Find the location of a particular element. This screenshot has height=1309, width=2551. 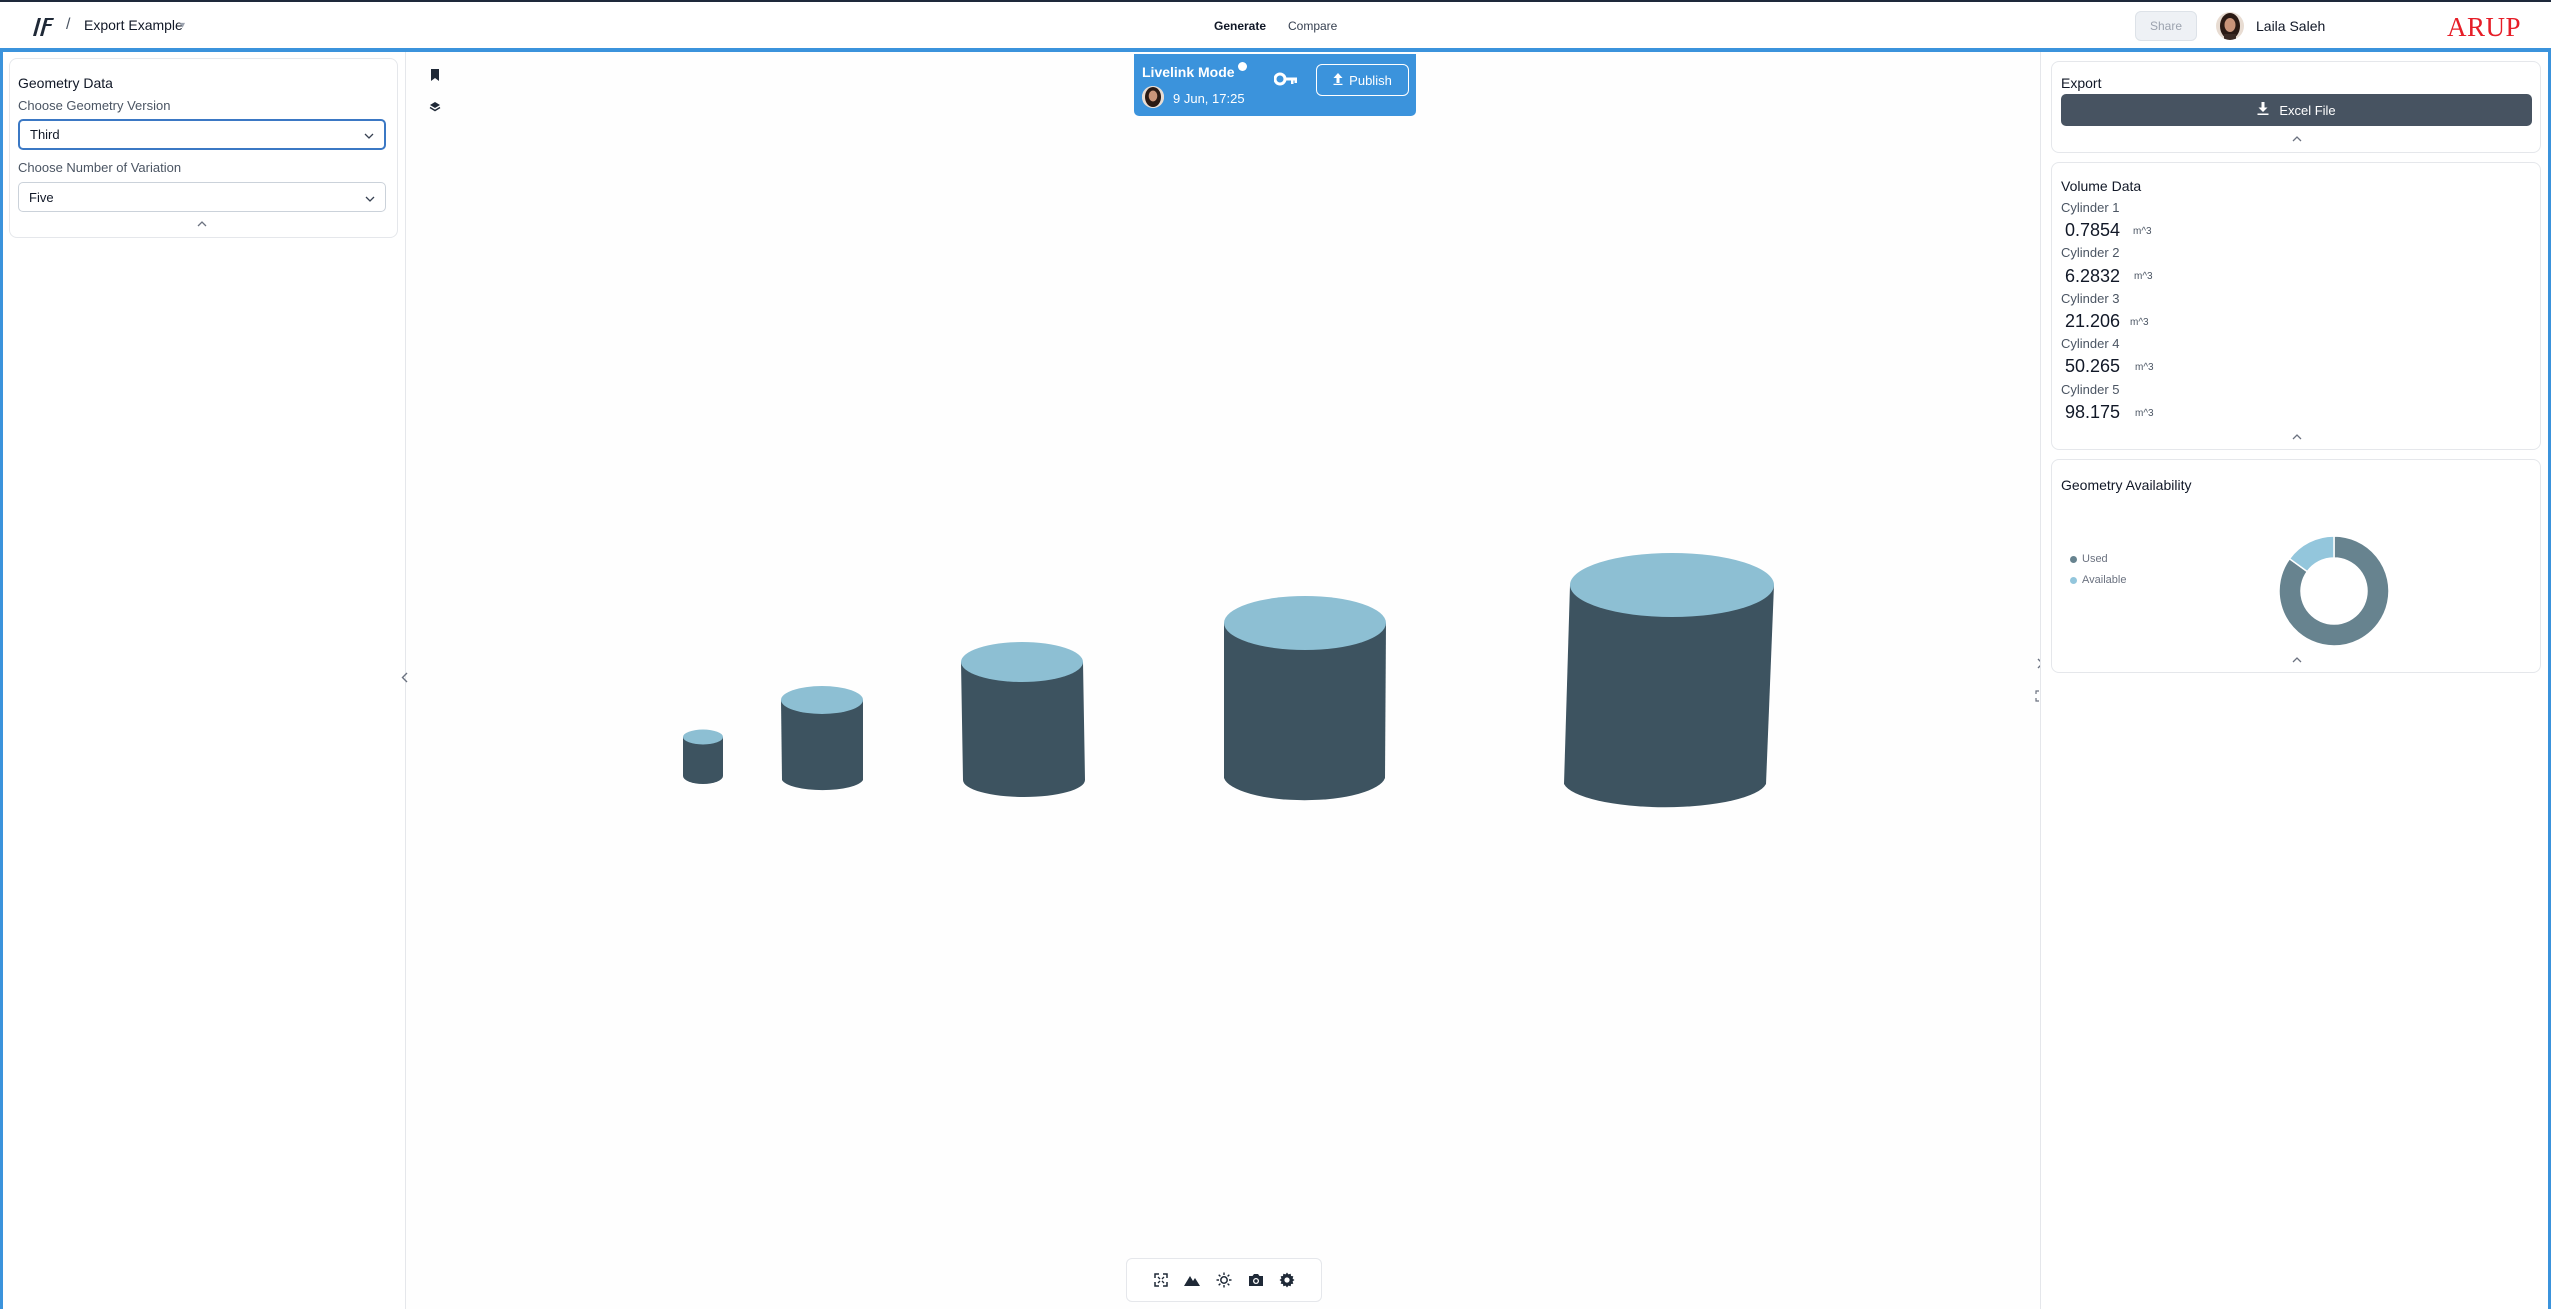

collapse-export-card-icon is located at coordinates (2297, 139).